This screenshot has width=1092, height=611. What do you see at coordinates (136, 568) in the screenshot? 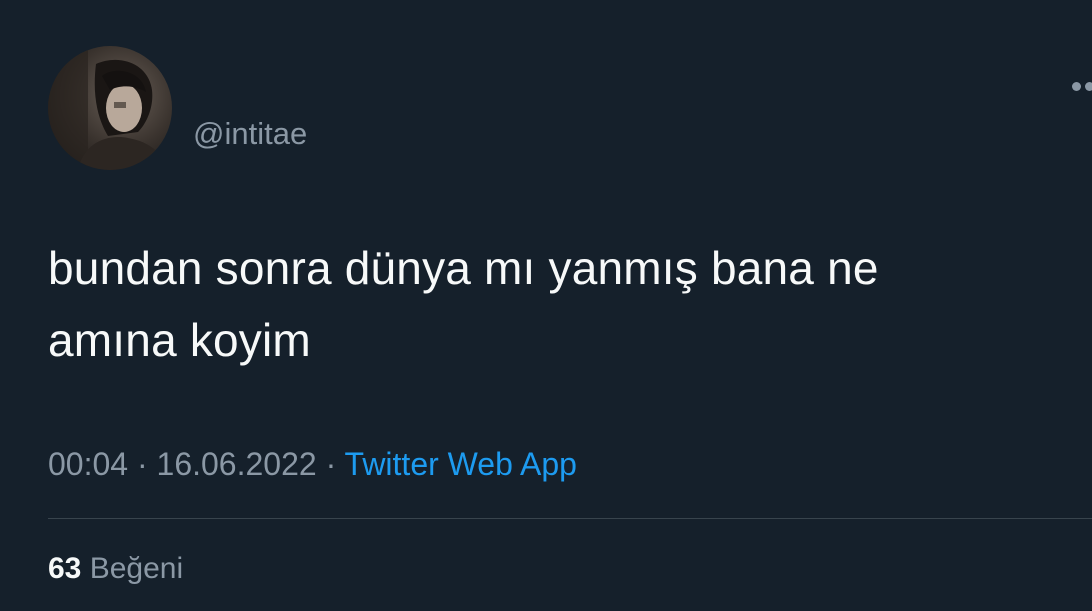
I see `likes-label: Beğeni` at bounding box center [136, 568].